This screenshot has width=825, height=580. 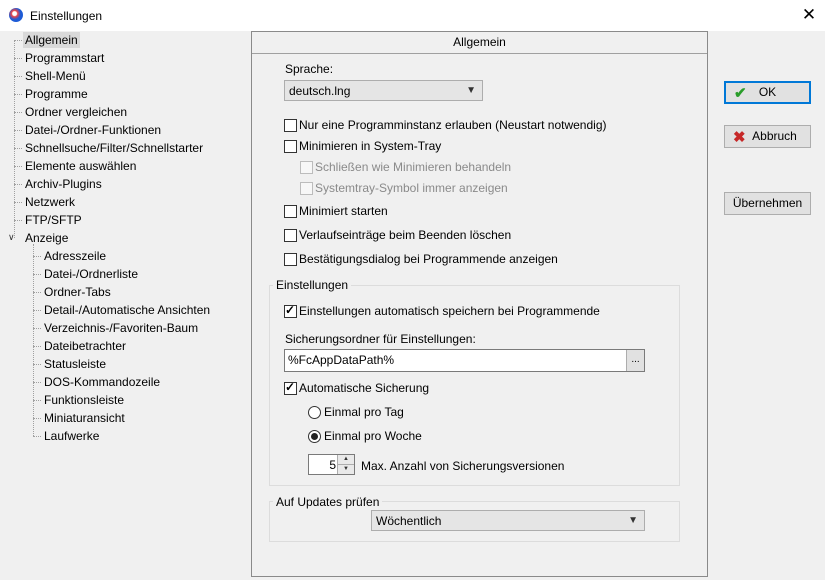 What do you see at coordinates (63, 184) in the screenshot?
I see `tree-item-archiv-plugins: Archiv-Plugins` at bounding box center [63, 184].